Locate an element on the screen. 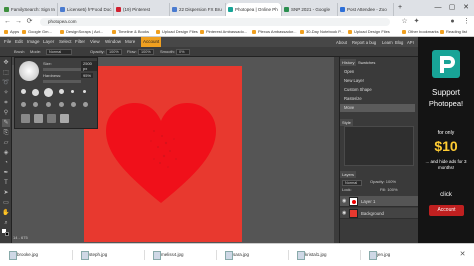 This screenshot has height=266, width=474. blur-tool-icon: ◔ is located at coordinates (6, 163).